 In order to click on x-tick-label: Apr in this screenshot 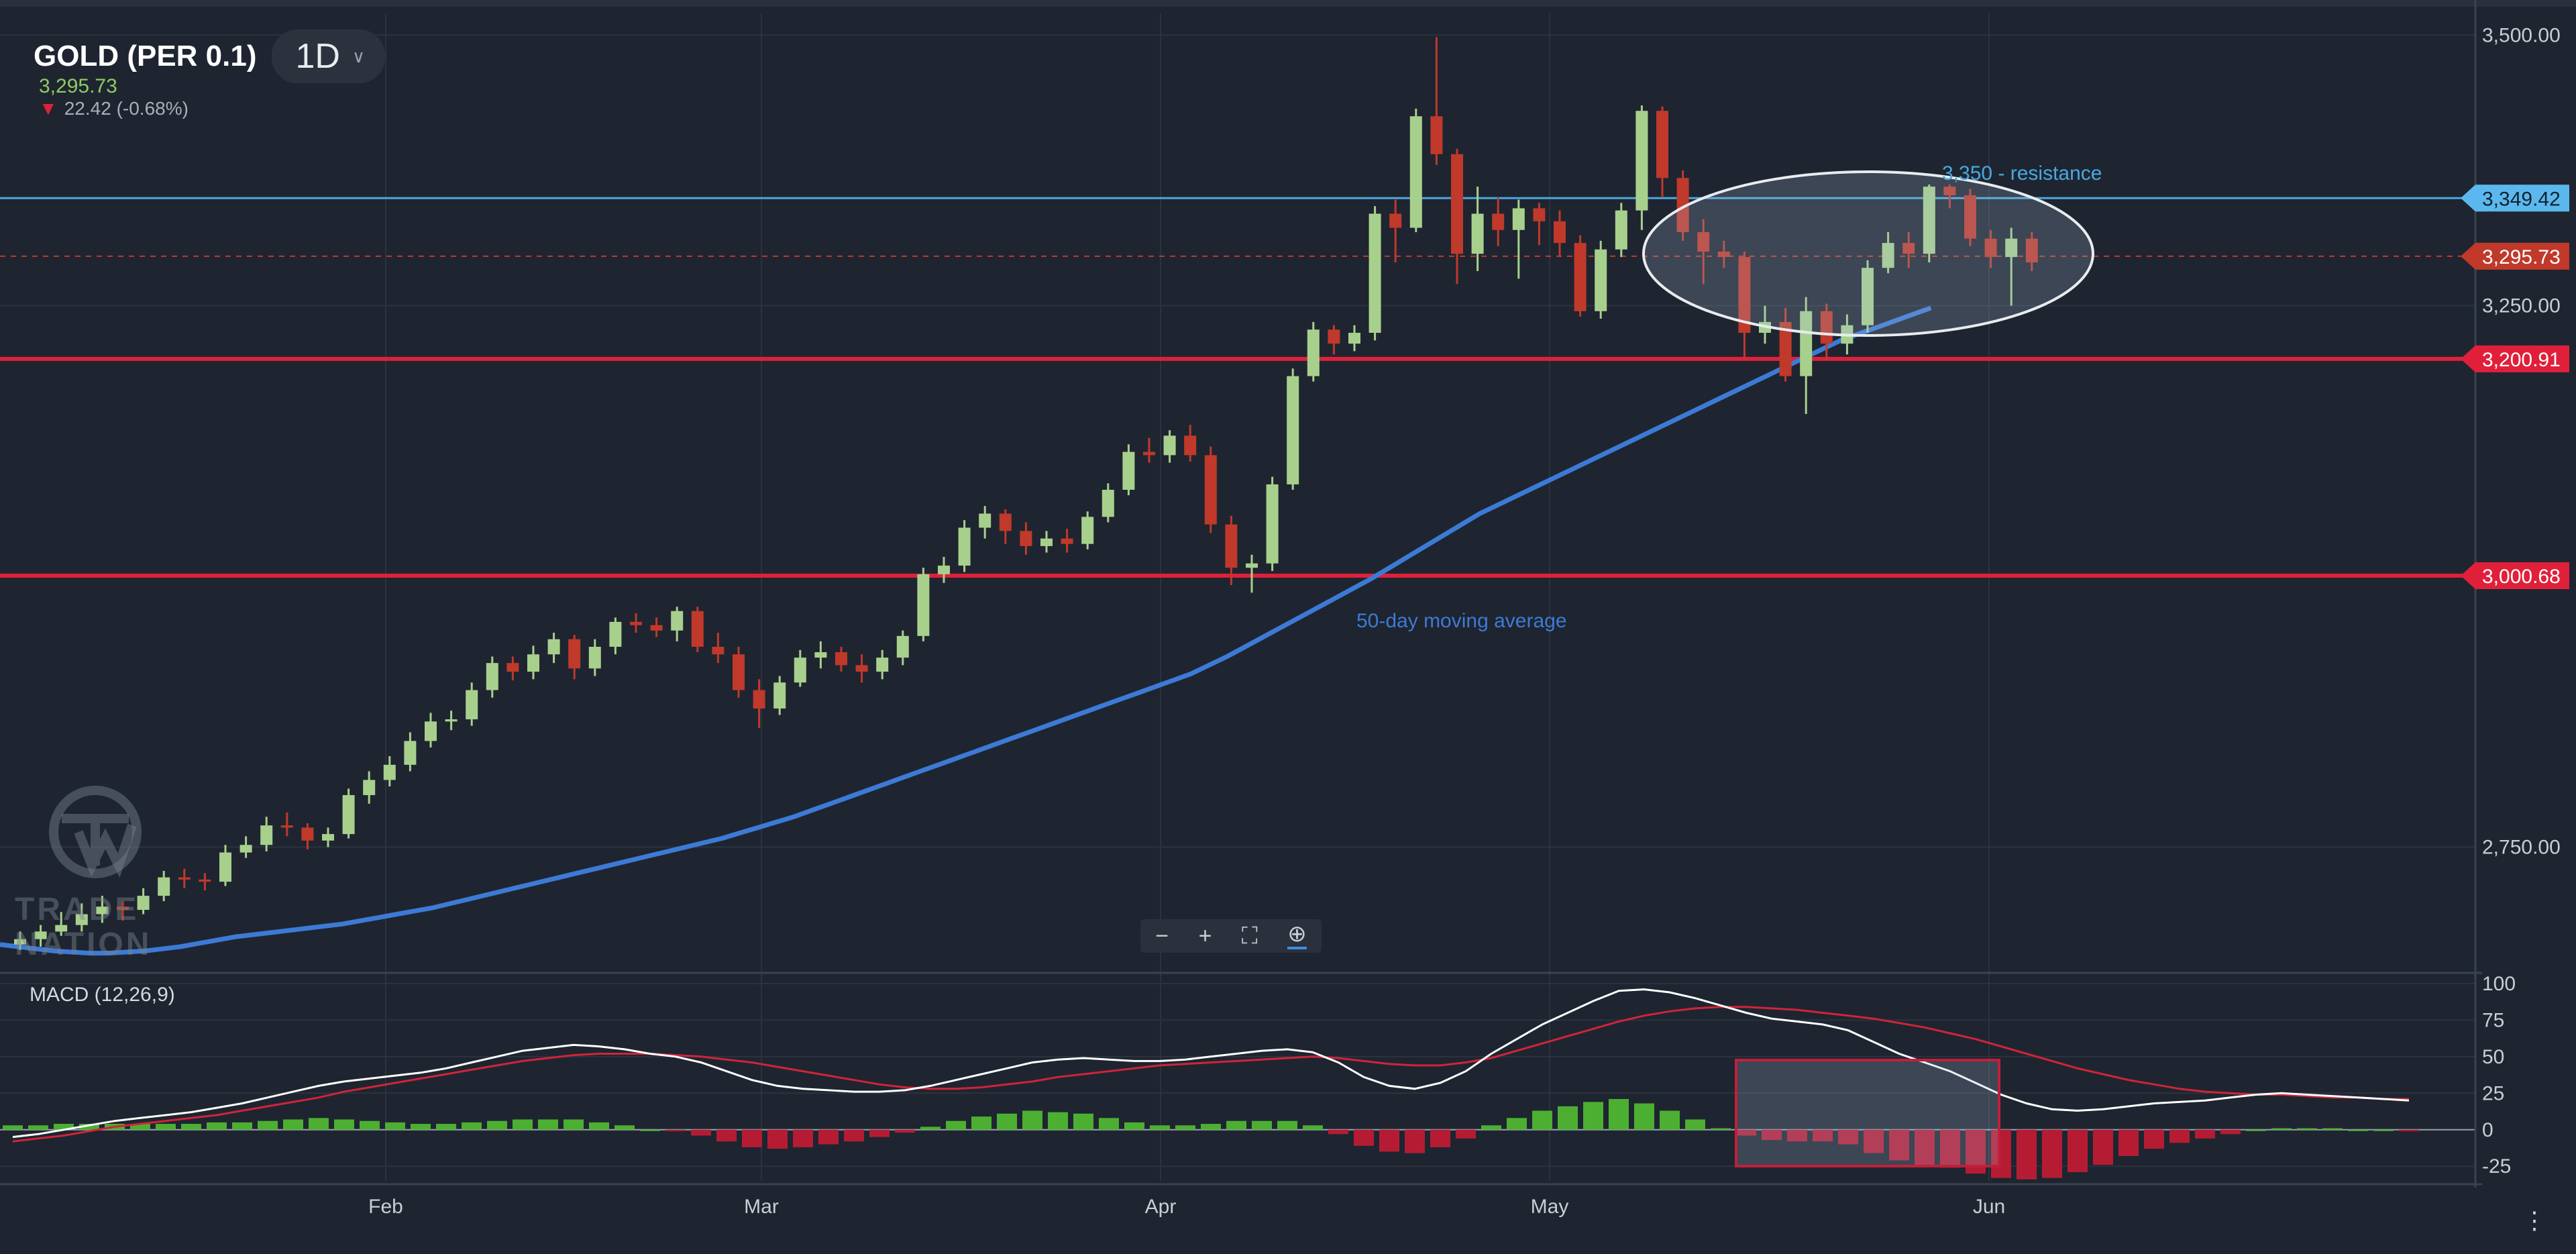, I will do `click(1161, 1207)`.